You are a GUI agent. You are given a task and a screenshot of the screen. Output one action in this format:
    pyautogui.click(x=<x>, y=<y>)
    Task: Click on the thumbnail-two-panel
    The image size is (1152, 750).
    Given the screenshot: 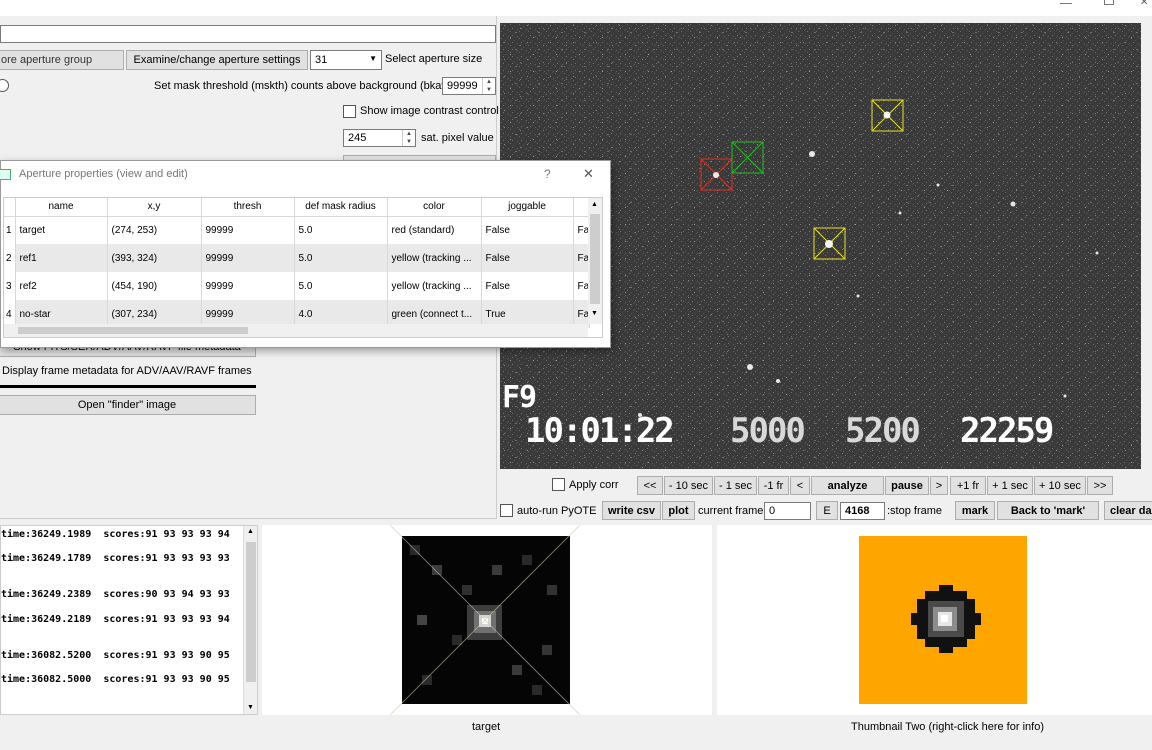 What is the action you would take?
    pyautogui.click(x=934, y=620)
    